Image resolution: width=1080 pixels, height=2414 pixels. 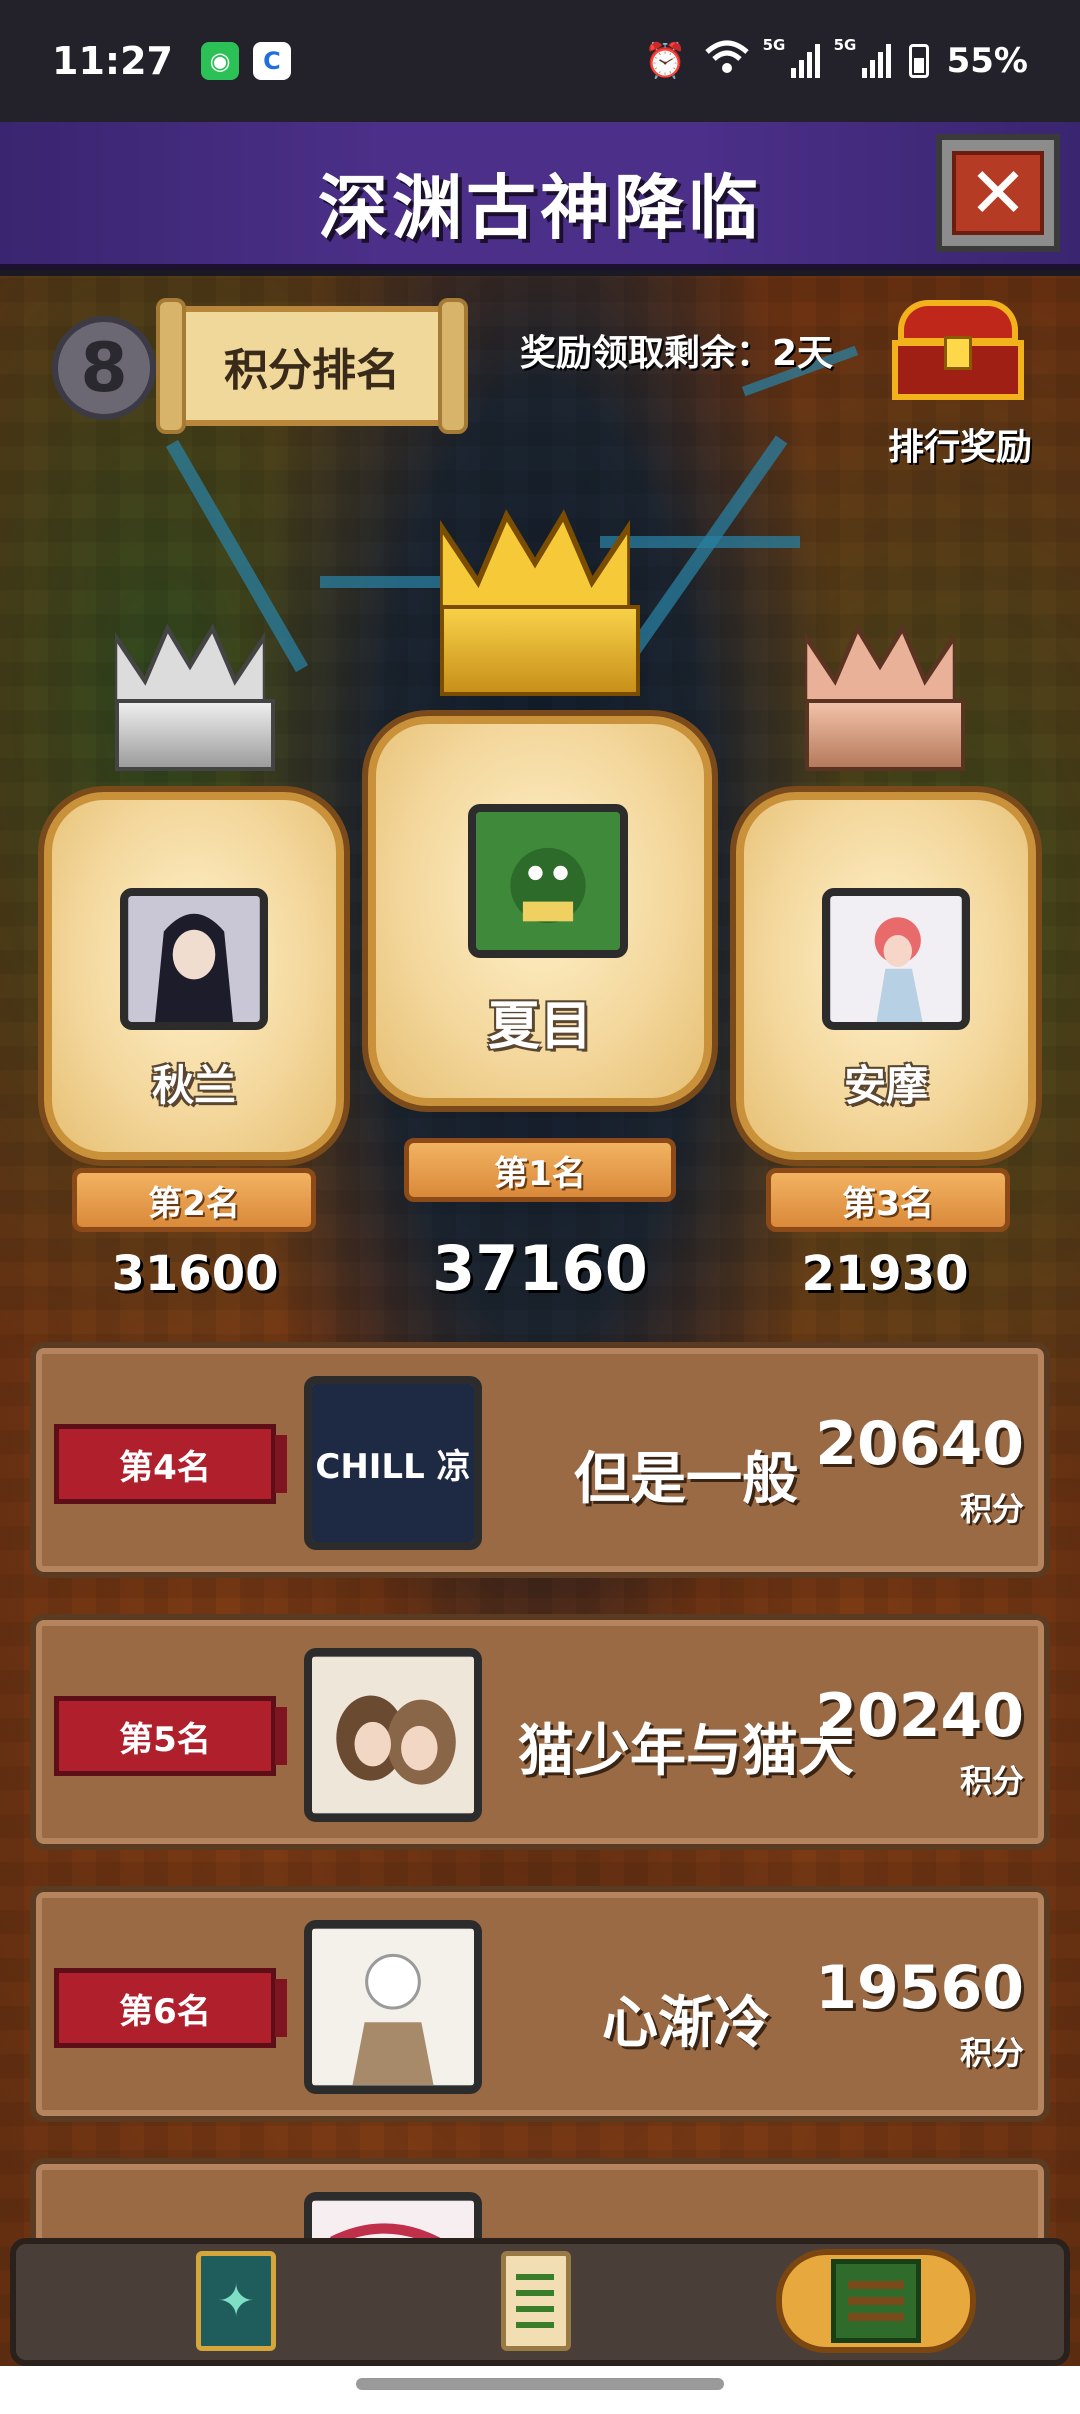 I want to click on system-nav-bar, so click(x=540, y=2390).